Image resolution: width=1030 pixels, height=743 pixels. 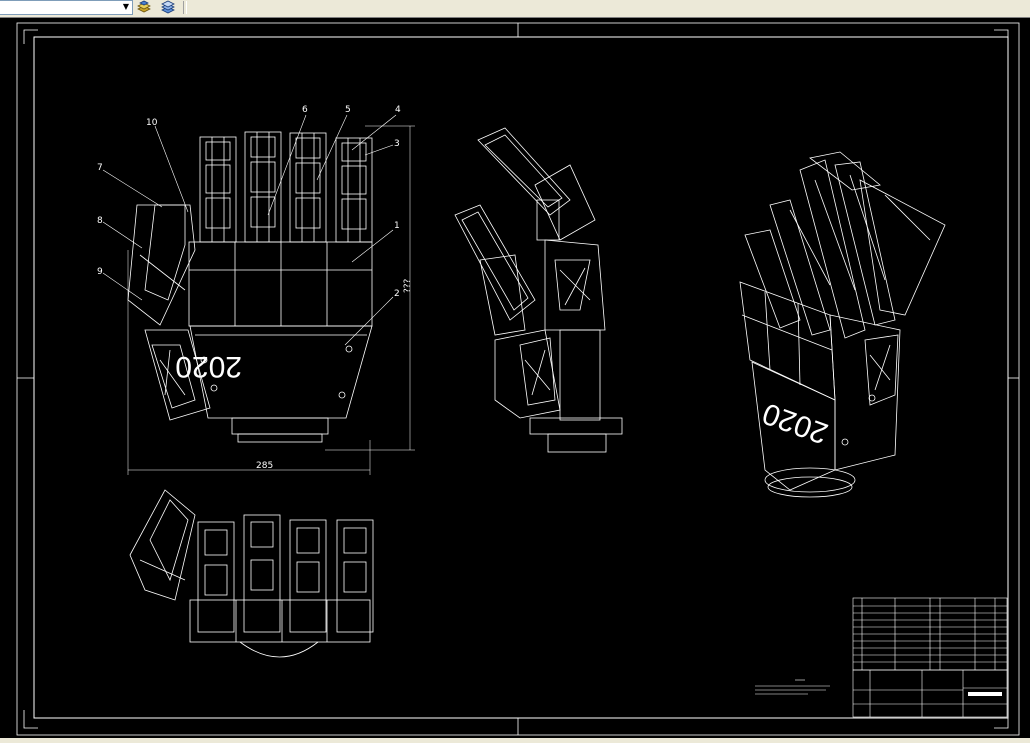 I want to click on layer-previous-button, so click(x=168, y=7).